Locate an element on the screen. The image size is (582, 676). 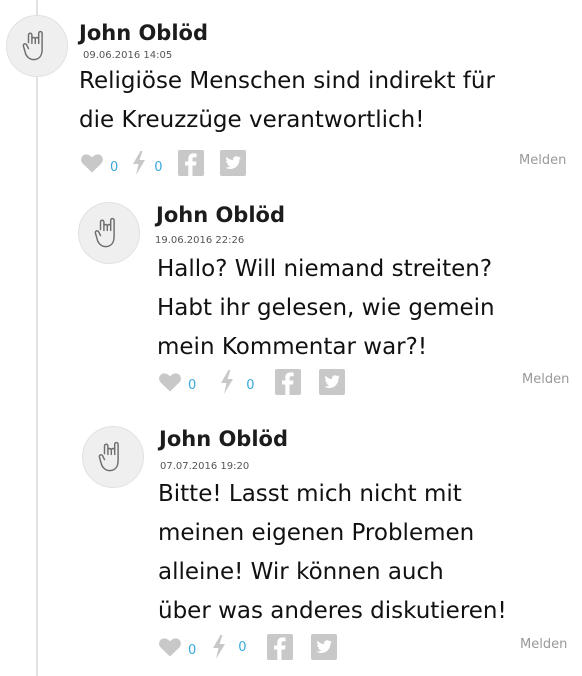
avatar is located at coordinates (113, 457).